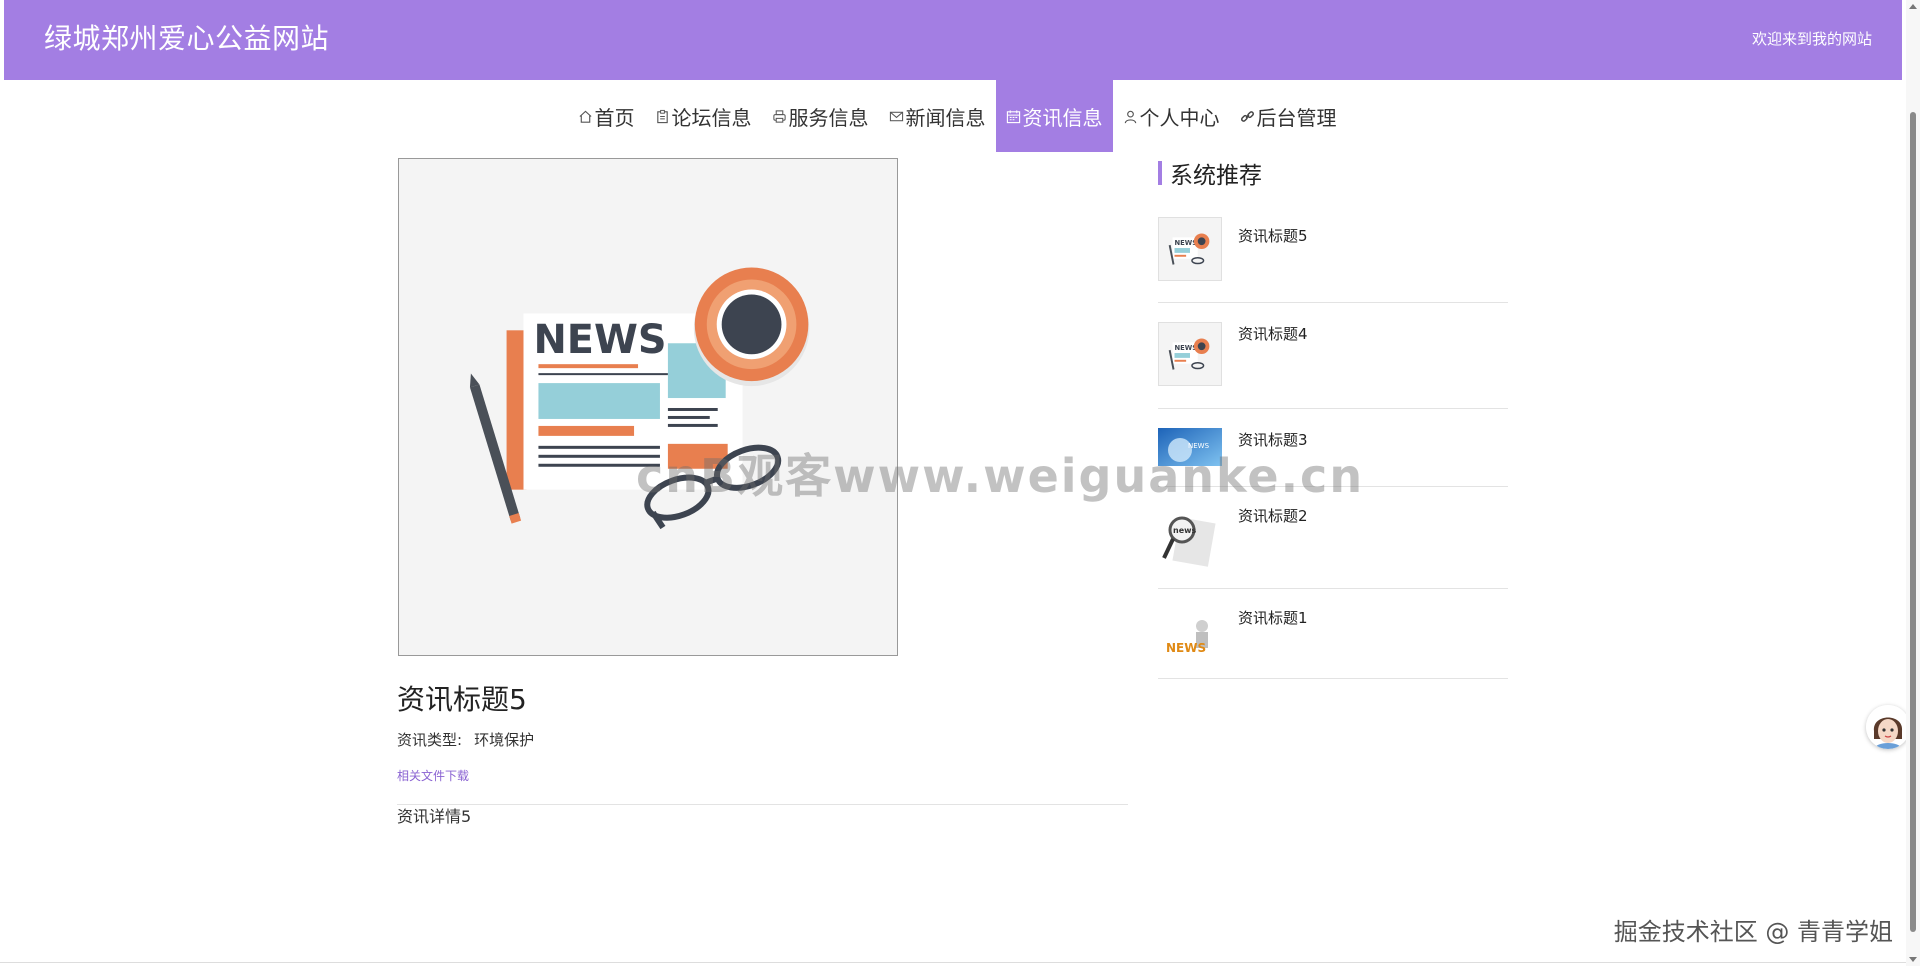  What do you see at coordinates (186, 39) in the screenshot?
I see `site-title: 绿城郑州爱心公益网站` at bounding box center [186, 39].